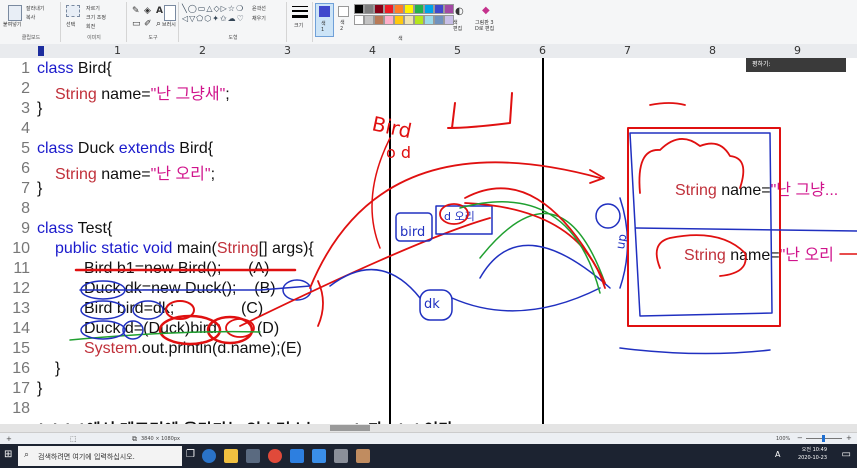  I want to click on paint-app-icon, so click(363, 456).